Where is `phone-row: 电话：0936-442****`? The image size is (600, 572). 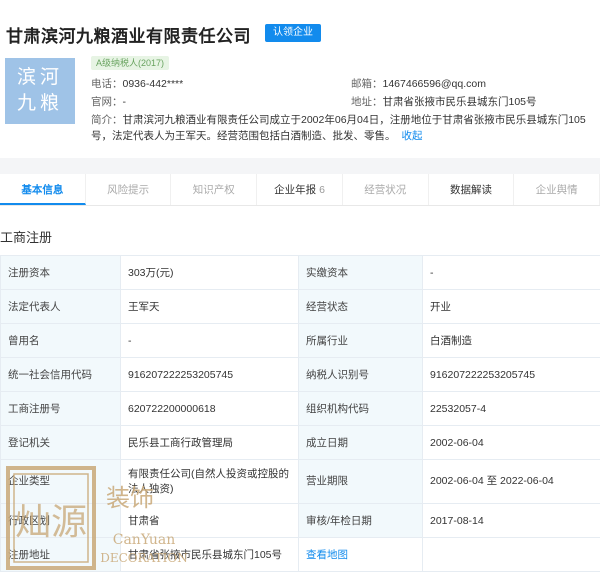 phone-row: 电话：0936-442**** is located at coordinates (137, 83).